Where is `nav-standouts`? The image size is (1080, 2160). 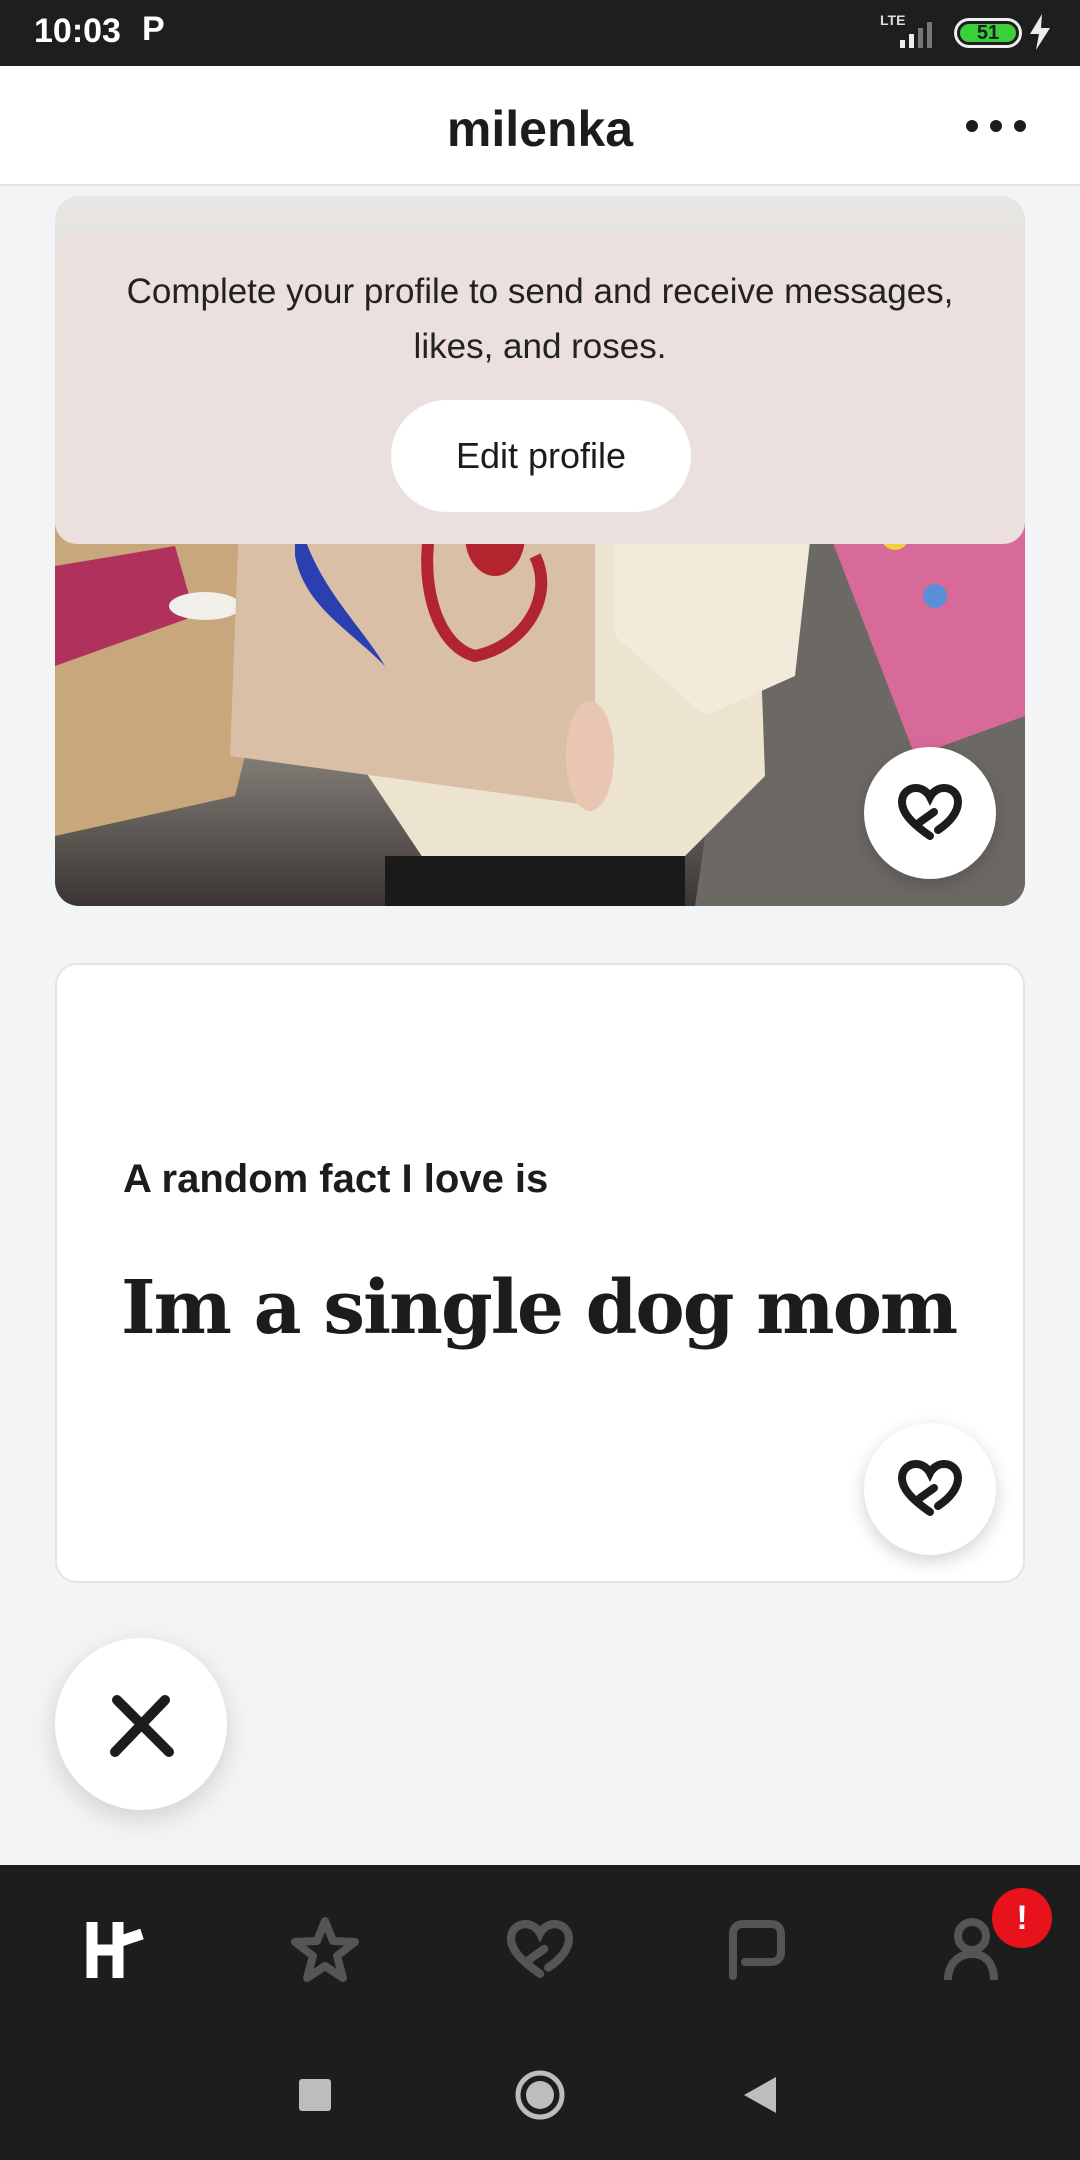
nav-standouts is located at coordinates (325, 1950).